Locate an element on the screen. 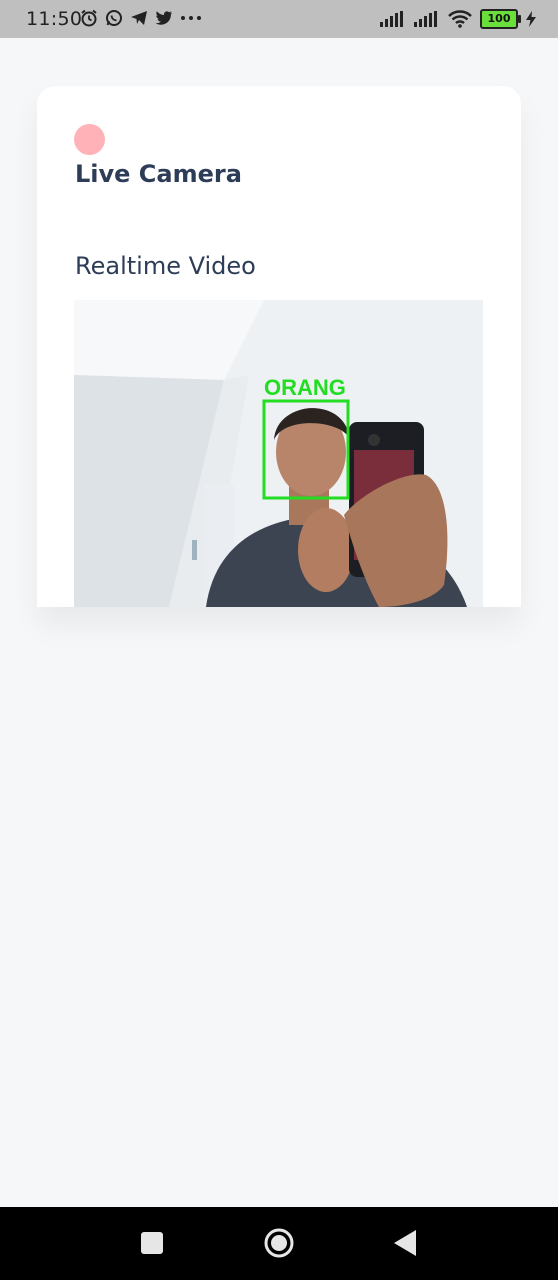 This screenshot has height=1280, width=558. twitter-icon is located at coordinates (163, 18).